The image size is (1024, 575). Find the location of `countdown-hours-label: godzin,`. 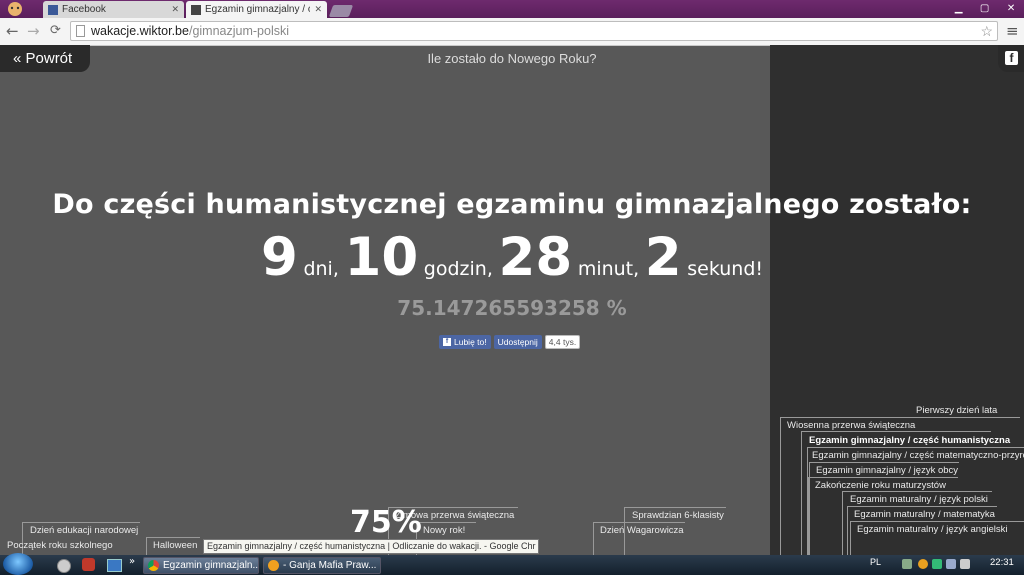

countdown-hours-label: godzin, is located at coordinates (458, 269).